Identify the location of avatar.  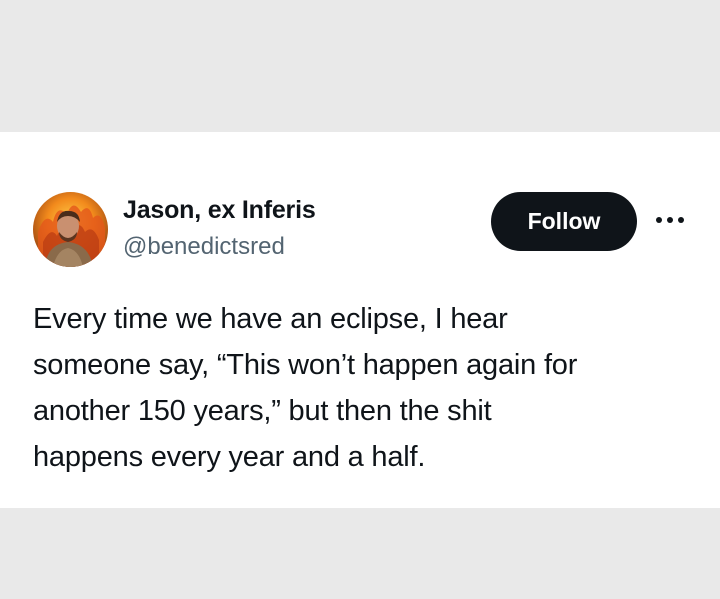
(70, 229).